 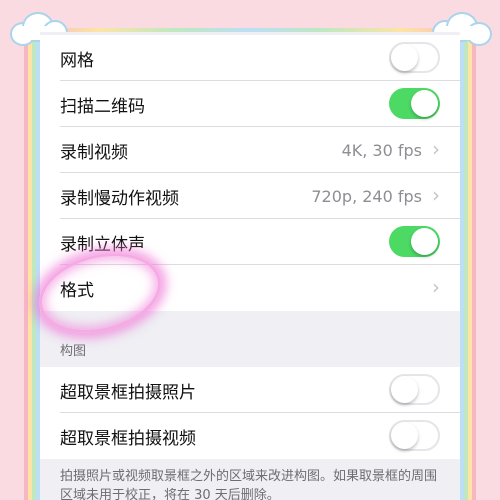 What do you see at coordinates (250, 104) in the screenshot?
I see `row-scan-qr: 扫描二维码` at bounding box center [250, 104].